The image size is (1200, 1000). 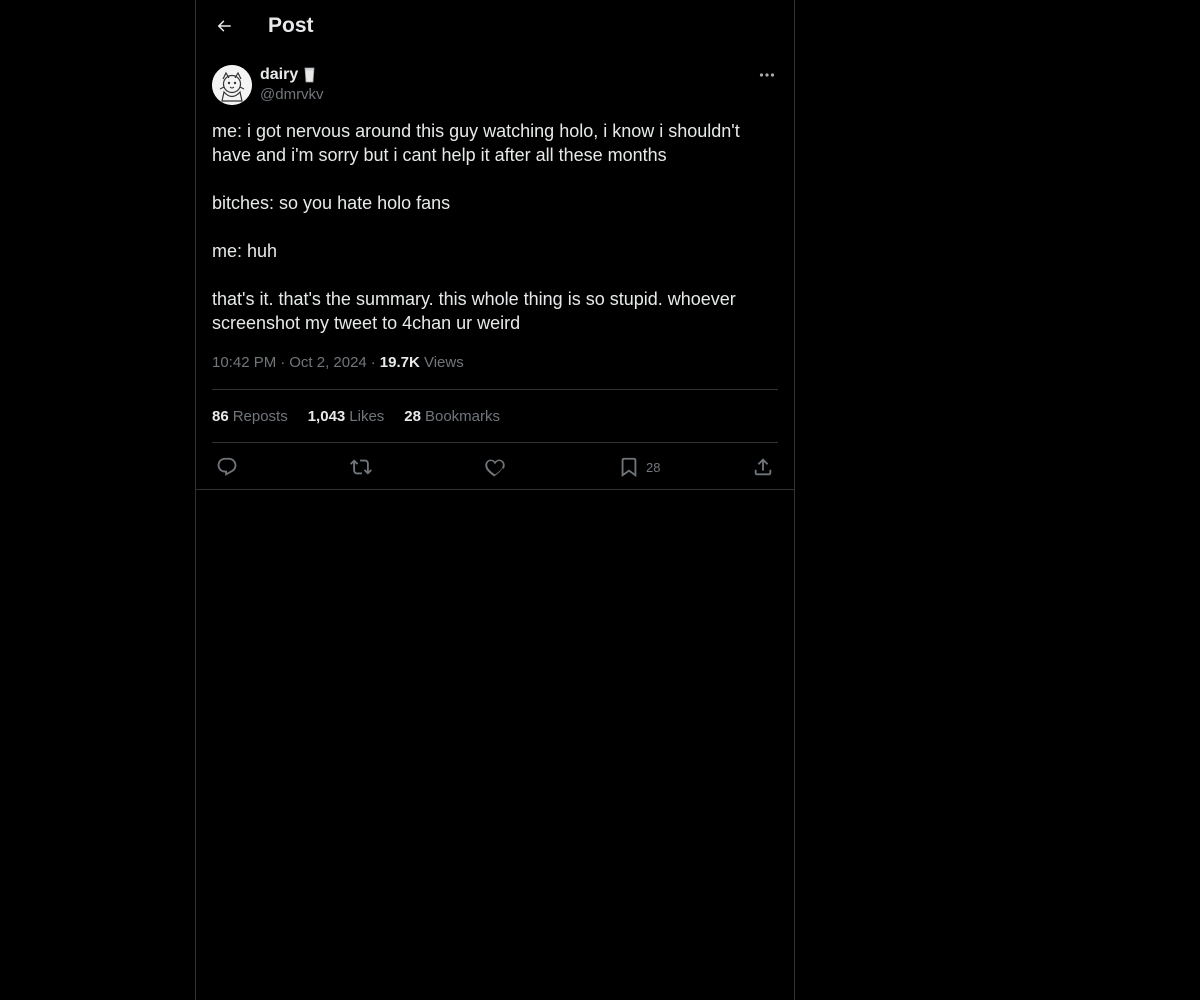 I want to click on avatar-drawing-icon, so click(x=232, y=85).